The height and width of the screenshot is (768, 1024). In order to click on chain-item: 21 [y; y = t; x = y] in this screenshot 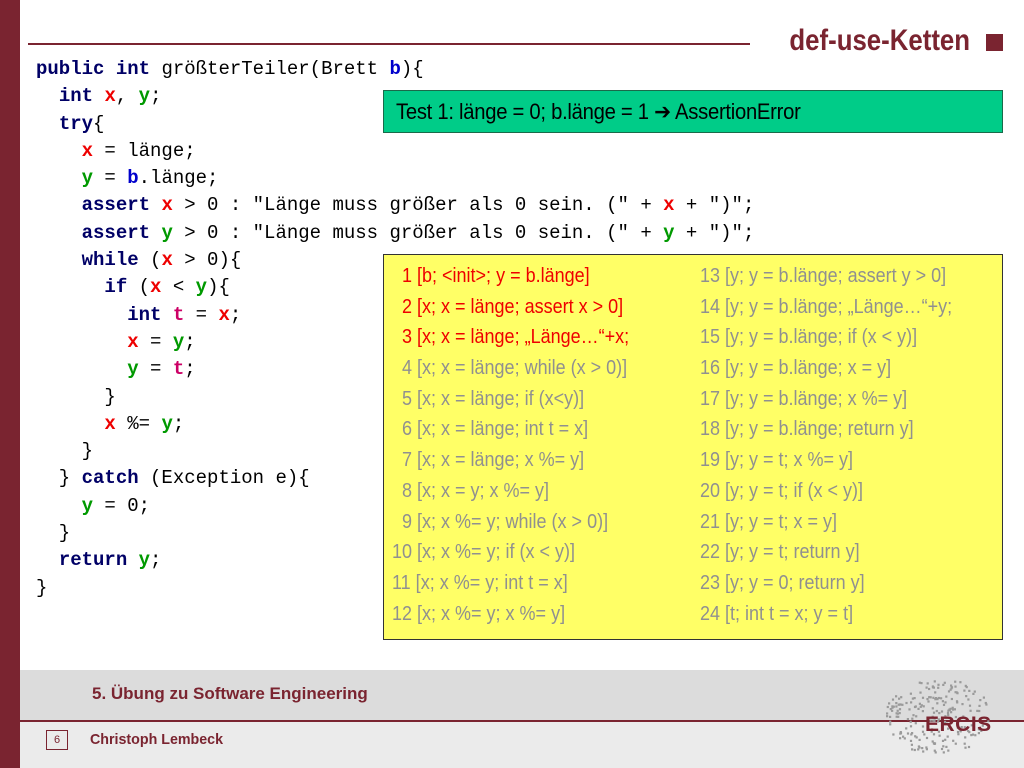, I will do `click(769, 521)`.